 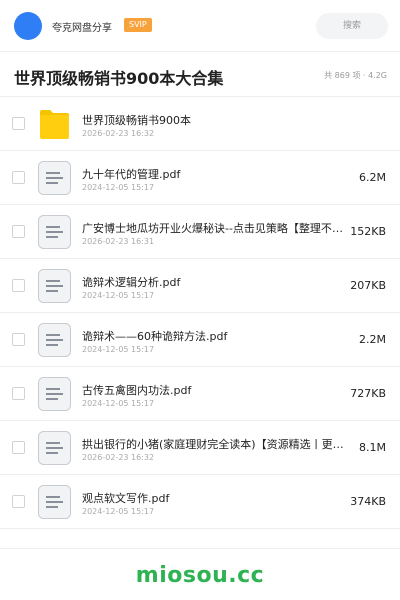 What do you see at coordinates (368, 231) in the screenshot?
I see `file-size: 152KB` at bounding box center [368, 231].